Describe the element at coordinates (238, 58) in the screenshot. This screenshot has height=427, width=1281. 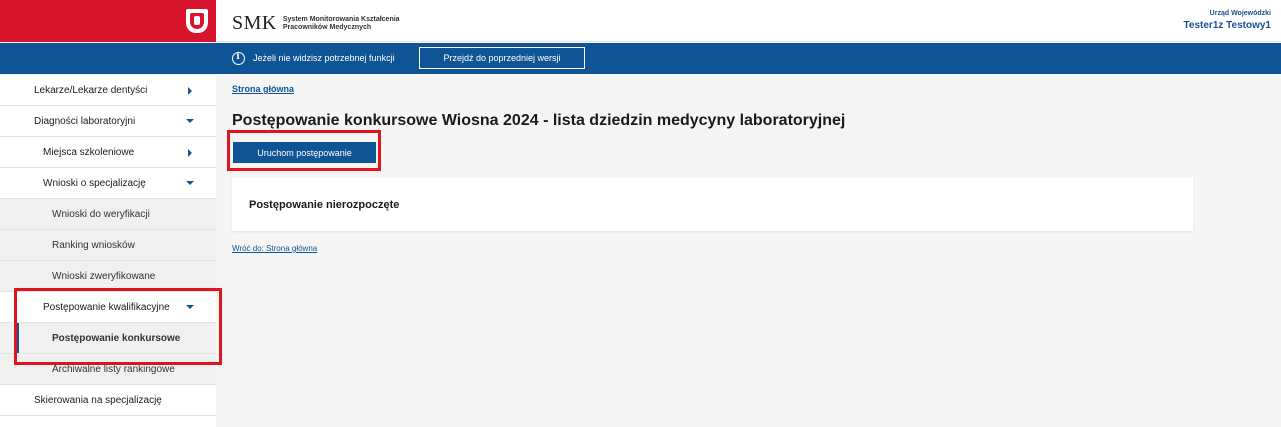
I see `info-icon` at that location.